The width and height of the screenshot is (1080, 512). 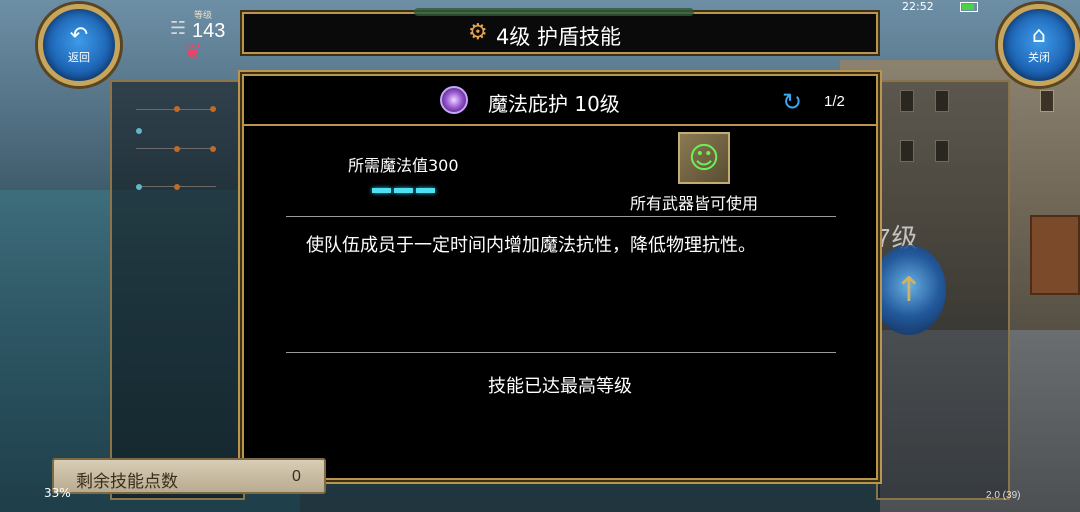 I want to click on home-icon: ⌂, so click(x=1039, y=35).